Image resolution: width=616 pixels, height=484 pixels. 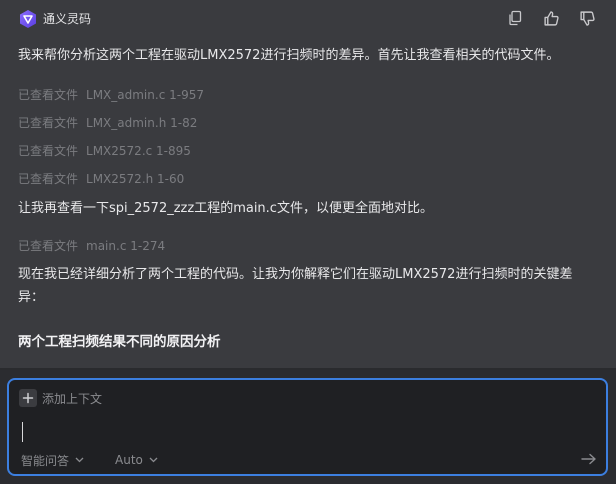 I want to click on copy-button, so click(x=515, y=18).